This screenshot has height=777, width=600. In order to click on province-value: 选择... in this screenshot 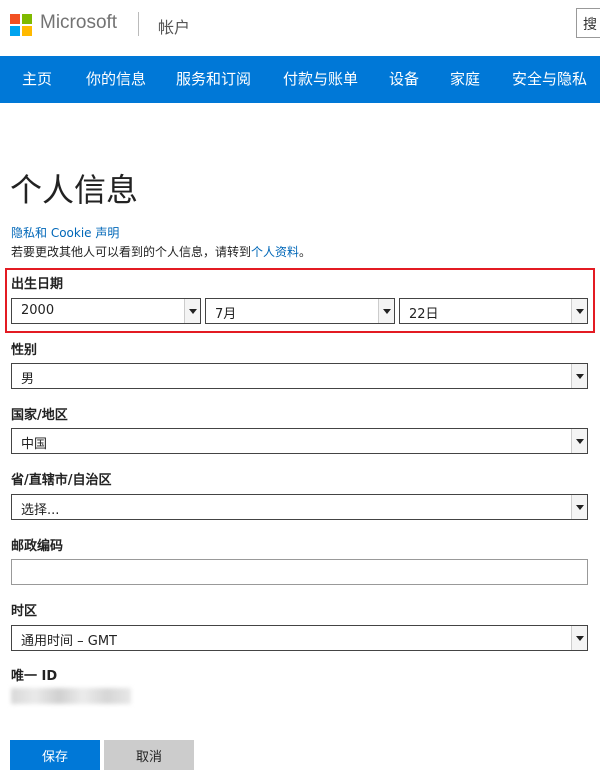, I will do `click(40, 510)`.